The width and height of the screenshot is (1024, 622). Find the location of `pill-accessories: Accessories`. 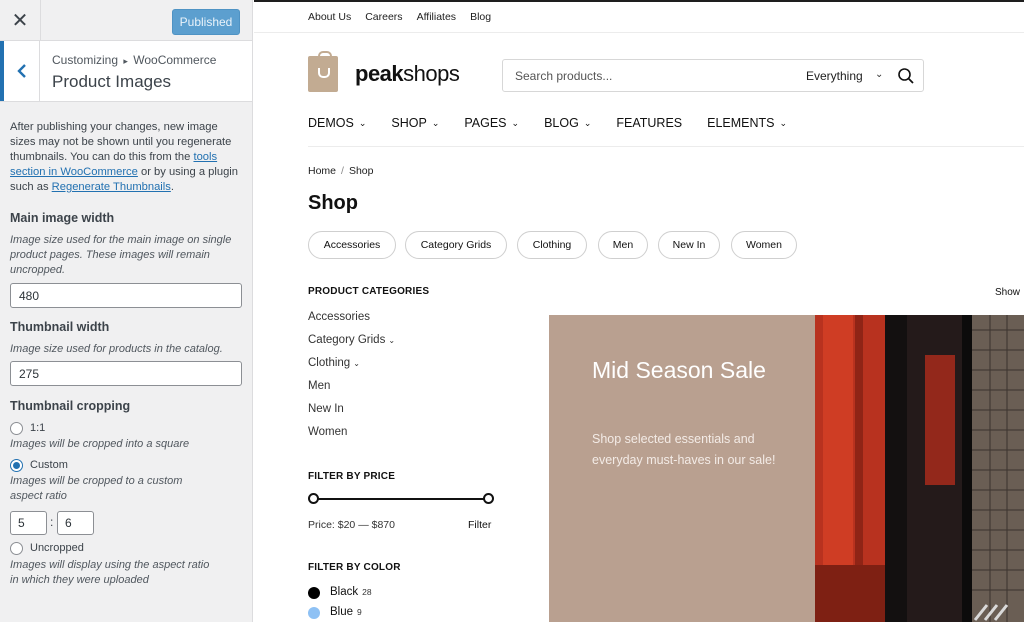

pill-accessories: Accessories is located at coordinates (352, 245).